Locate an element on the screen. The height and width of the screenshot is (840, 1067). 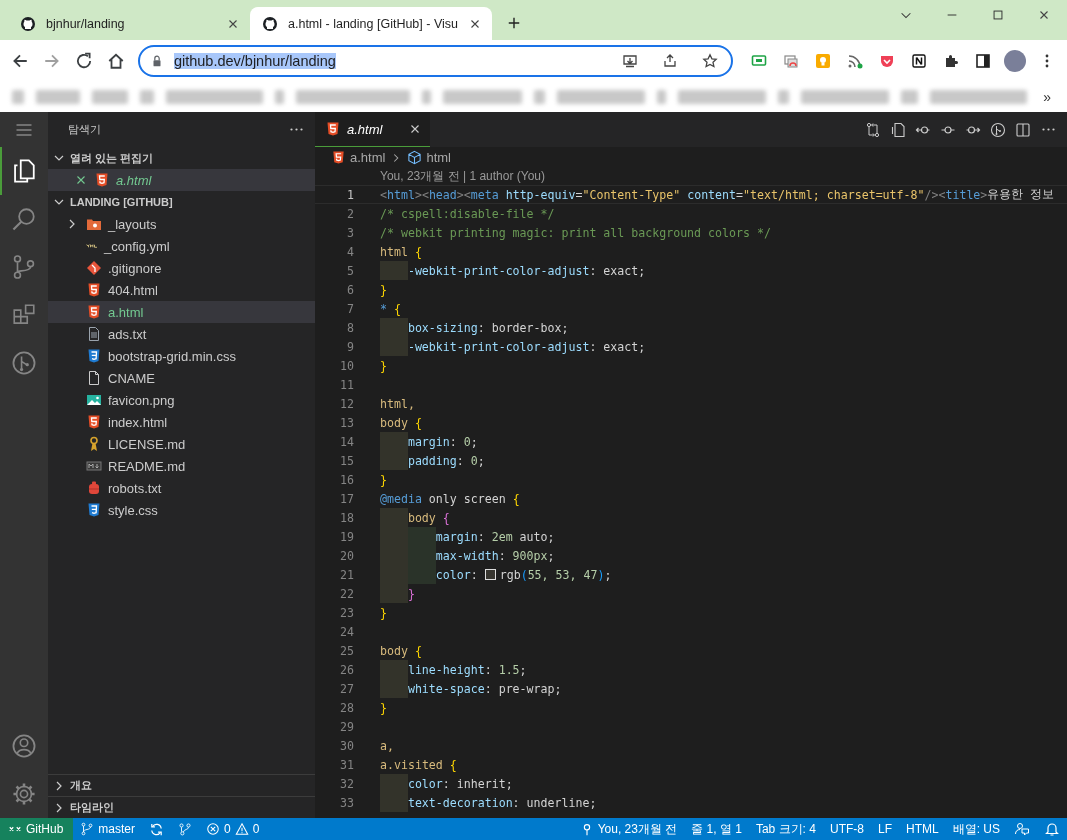
blank-file-icon is located at coordinates (94, 378).